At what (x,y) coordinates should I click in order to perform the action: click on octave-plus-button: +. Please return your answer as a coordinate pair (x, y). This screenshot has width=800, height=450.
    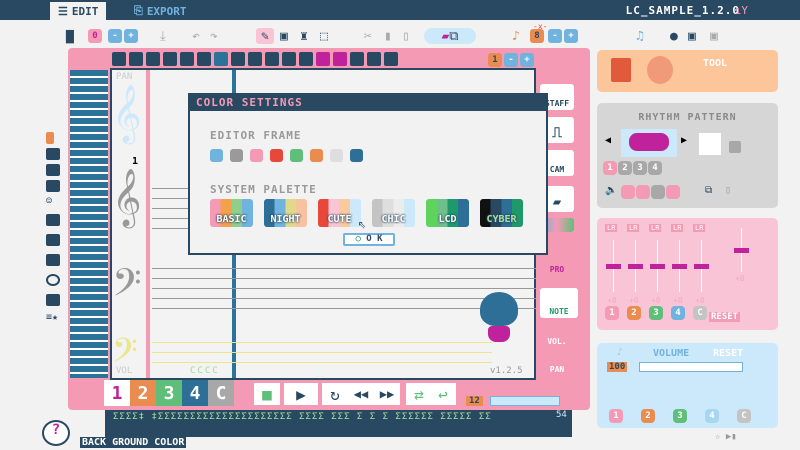
    Looking at the image, I should click on (571, 36).